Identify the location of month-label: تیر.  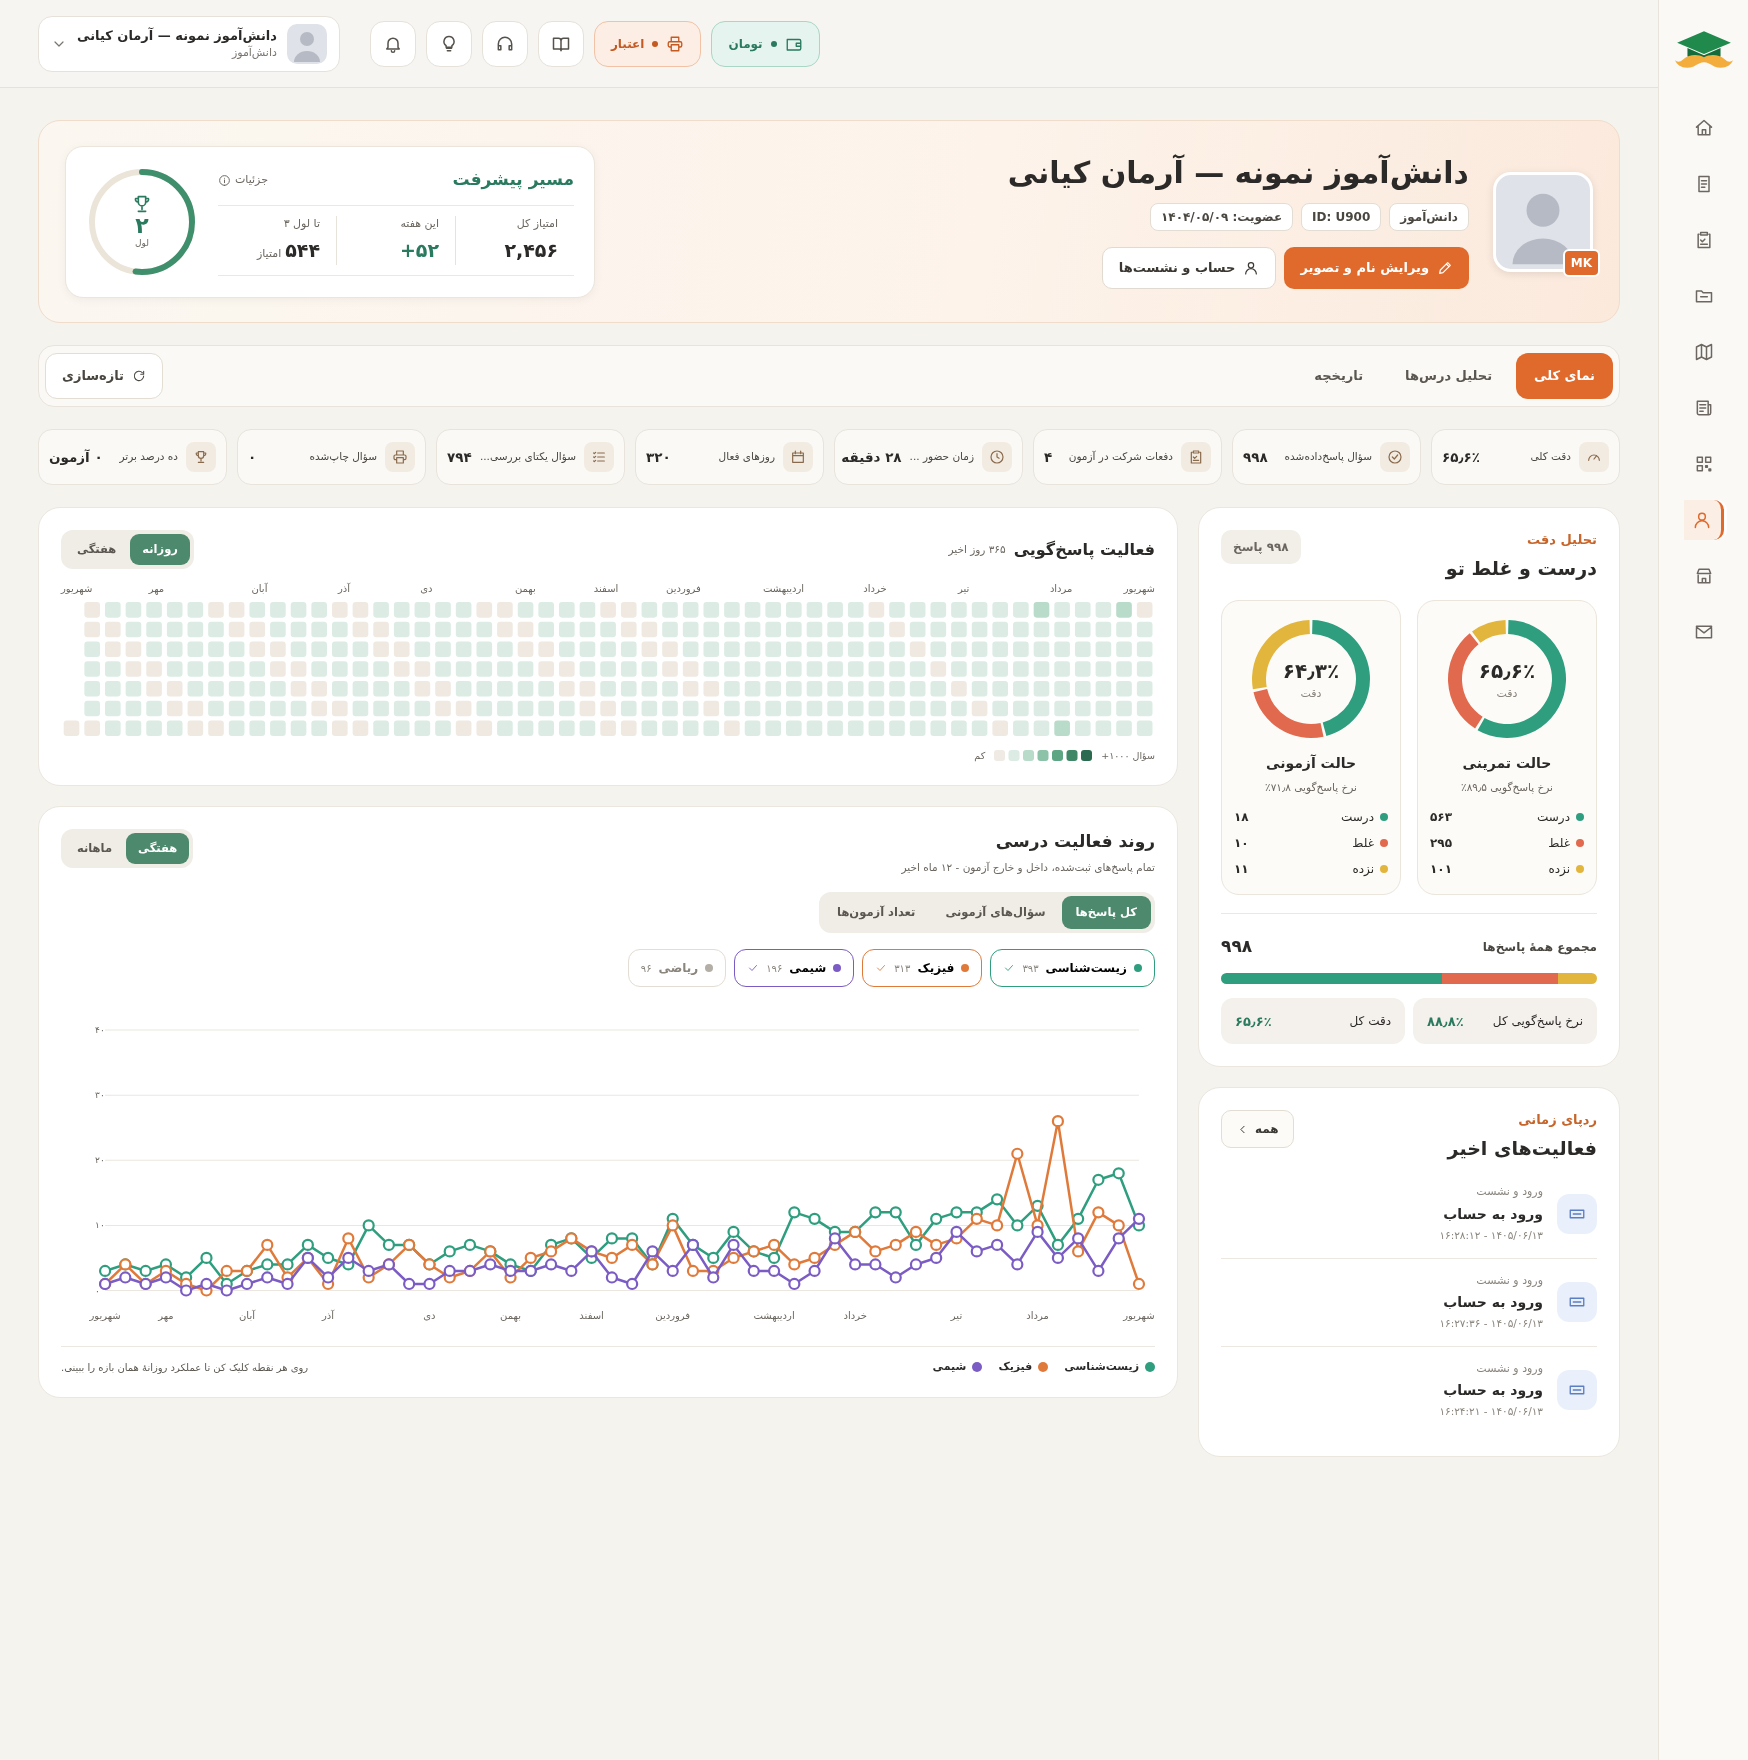
(963, 589).